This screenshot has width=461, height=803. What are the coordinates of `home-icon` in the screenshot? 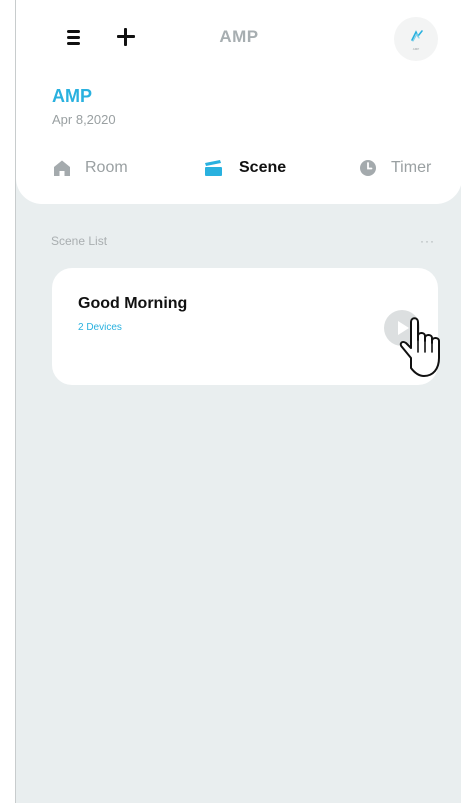 It's located at (62, 168).